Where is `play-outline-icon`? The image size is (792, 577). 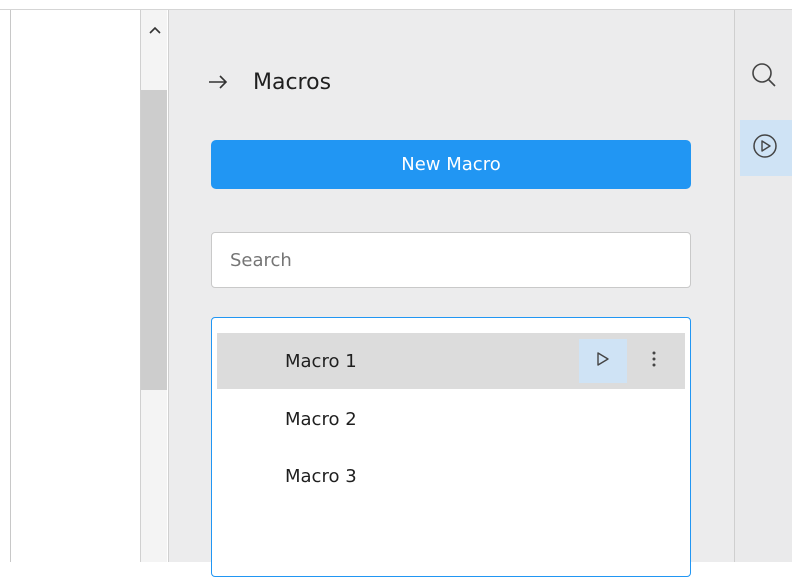
play-outline-icon is located at coordinates (603, 361).